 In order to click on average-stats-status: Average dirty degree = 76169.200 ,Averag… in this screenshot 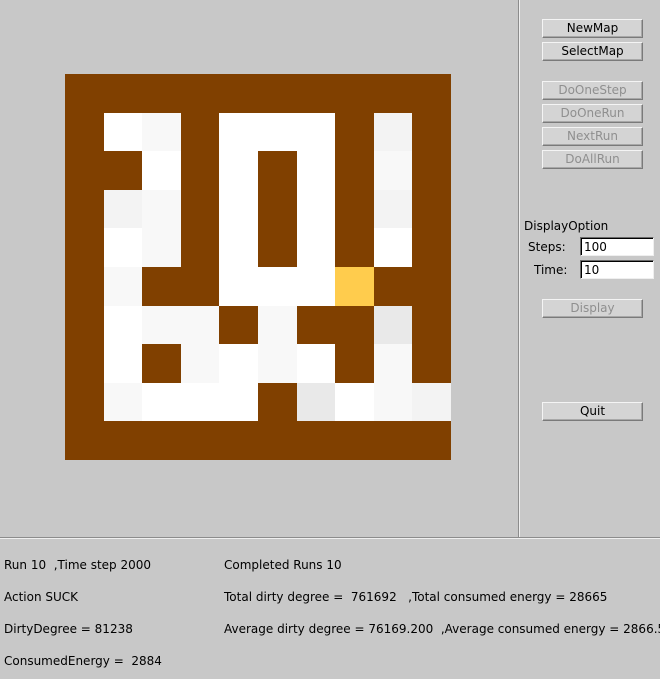, I will do `click(442, 629)`.